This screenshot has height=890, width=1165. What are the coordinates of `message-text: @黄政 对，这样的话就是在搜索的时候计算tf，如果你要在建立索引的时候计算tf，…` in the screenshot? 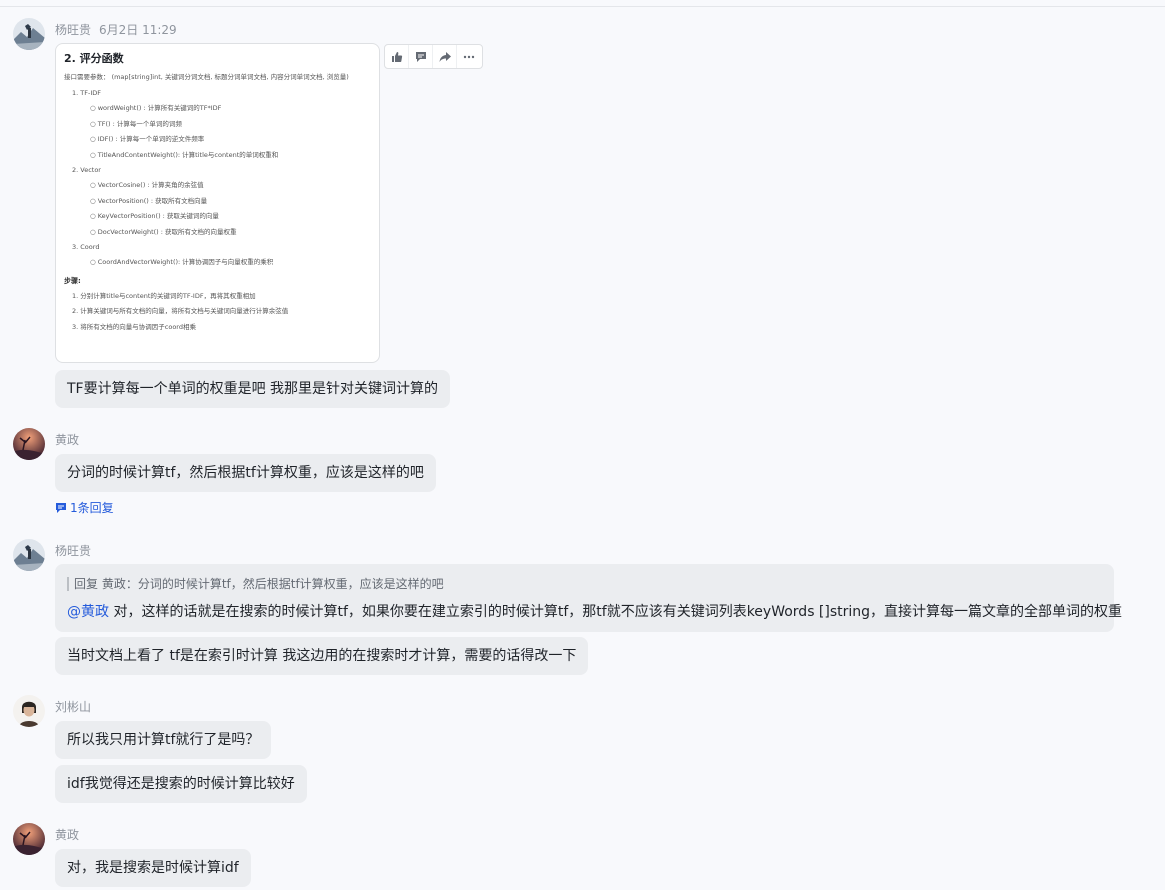 It's located at (594, 612).